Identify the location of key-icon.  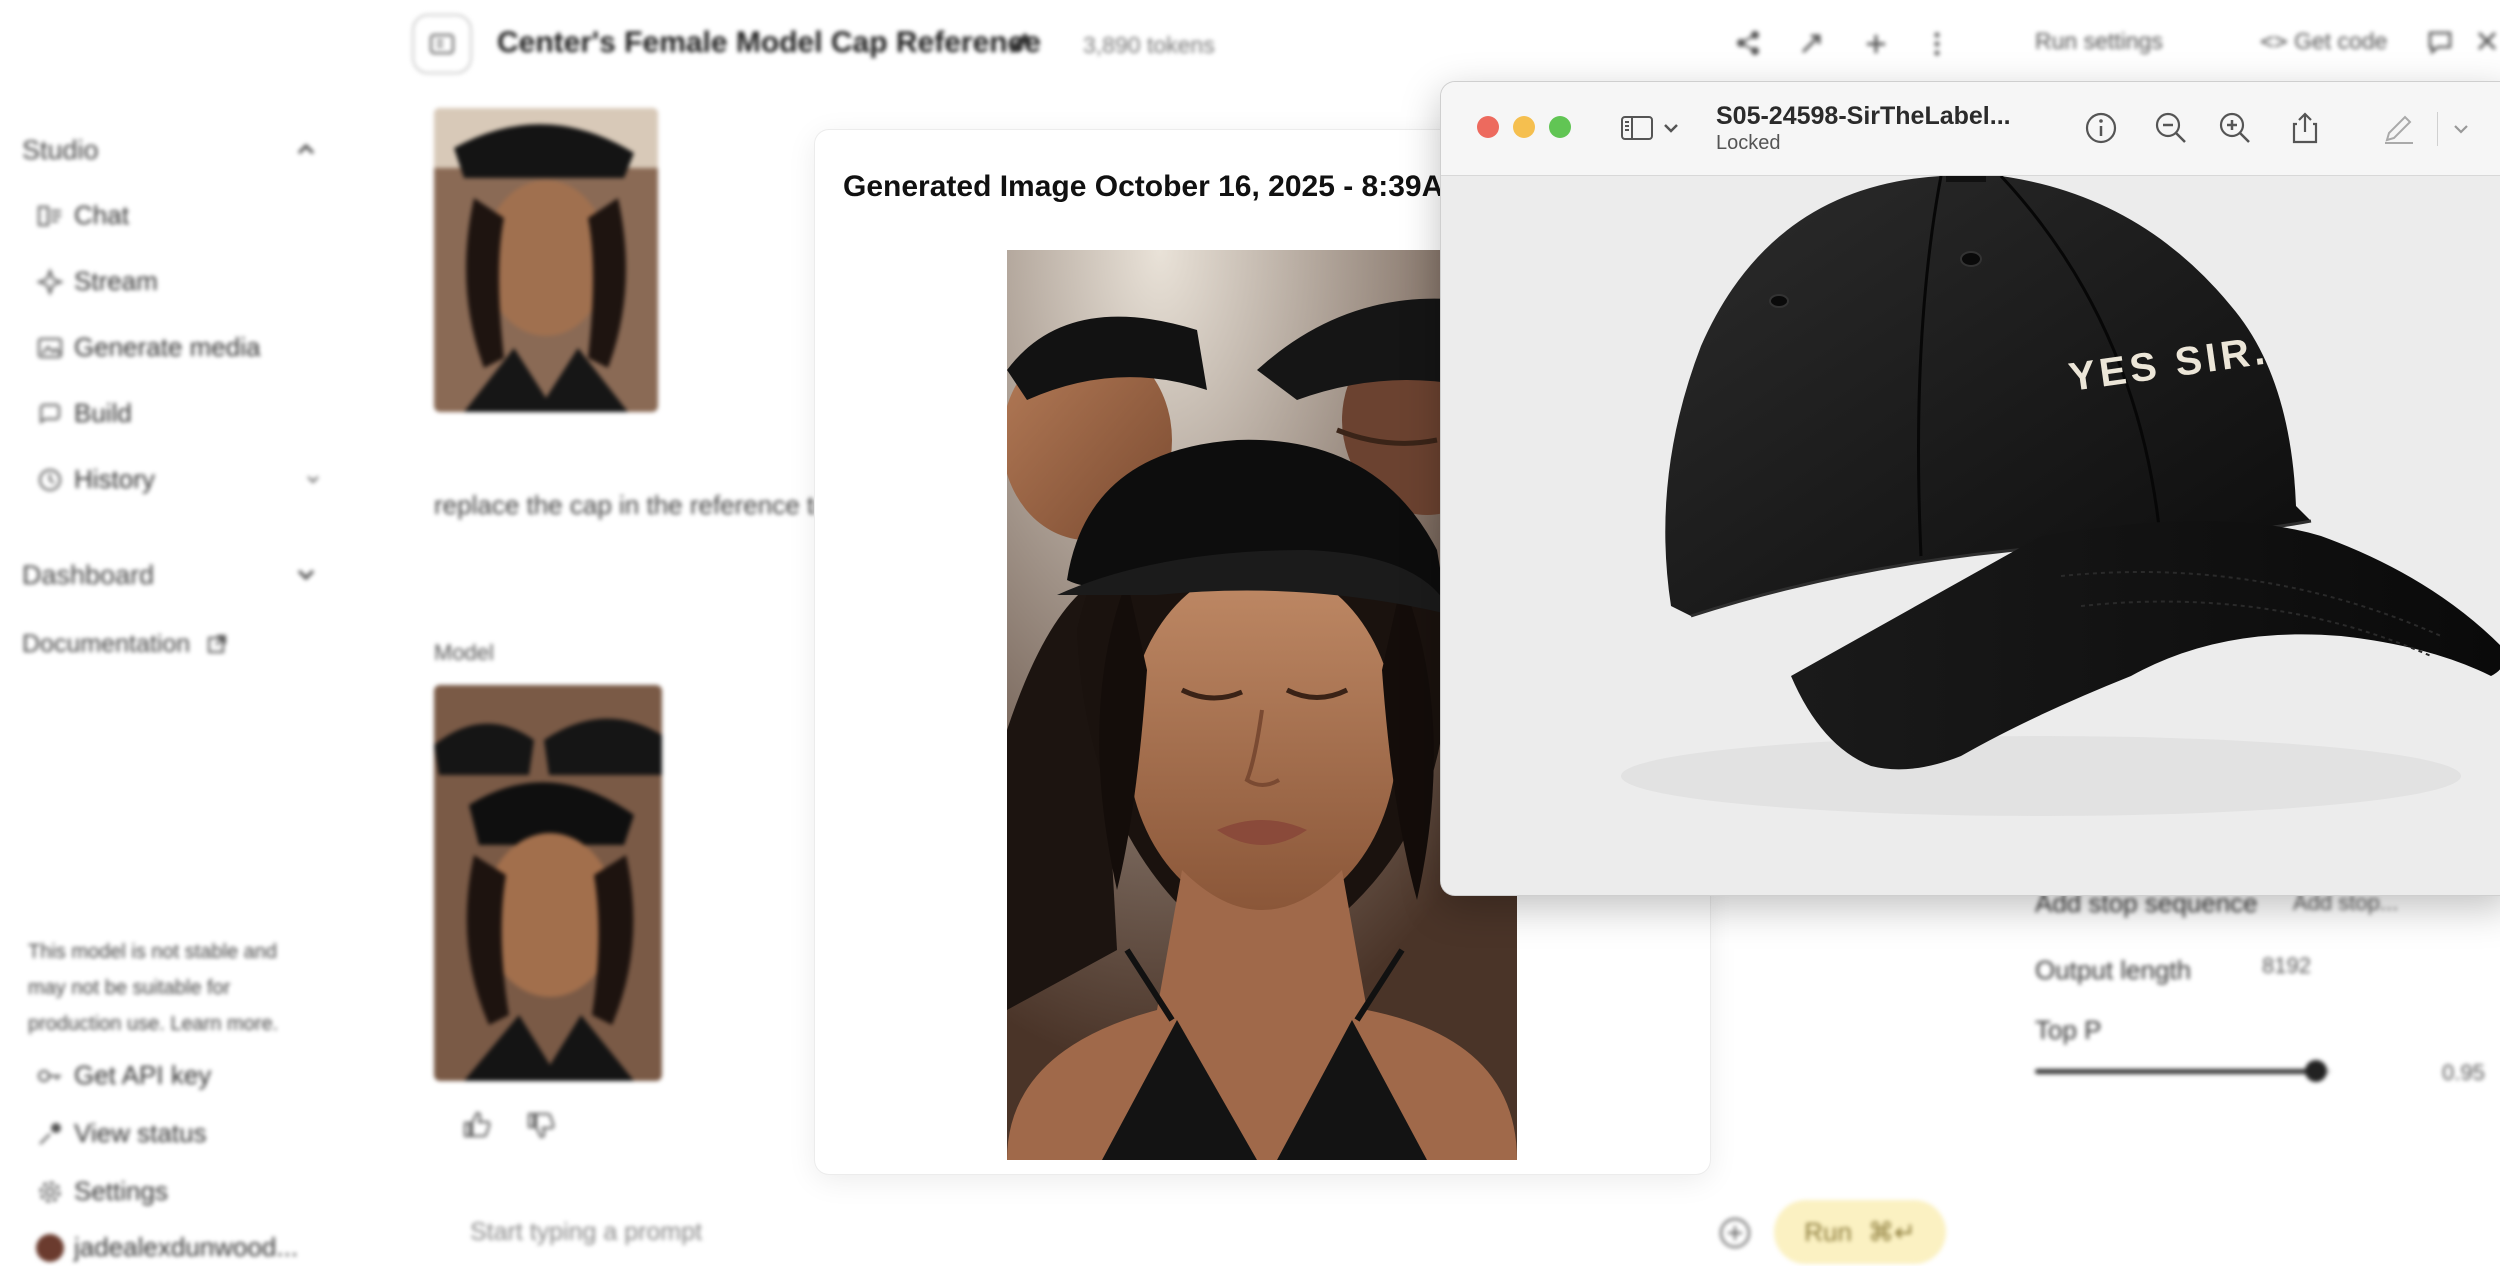
(49, 1075).